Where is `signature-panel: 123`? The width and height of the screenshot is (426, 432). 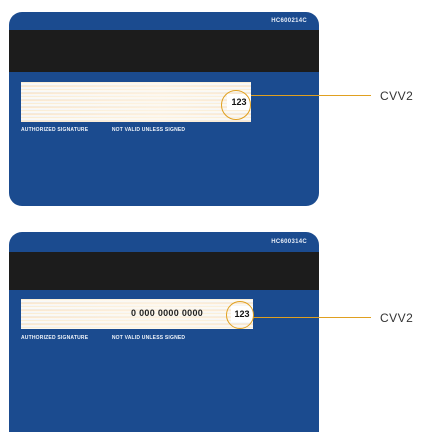
signature-panel: 123 is located at coordinates (136, 102).